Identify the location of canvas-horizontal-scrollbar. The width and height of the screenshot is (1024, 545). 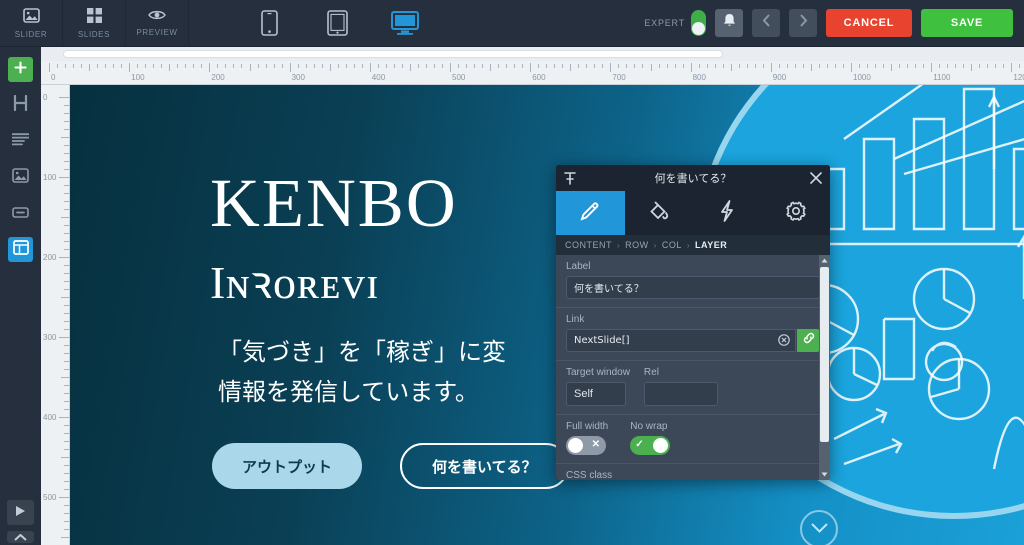
(532, 54).